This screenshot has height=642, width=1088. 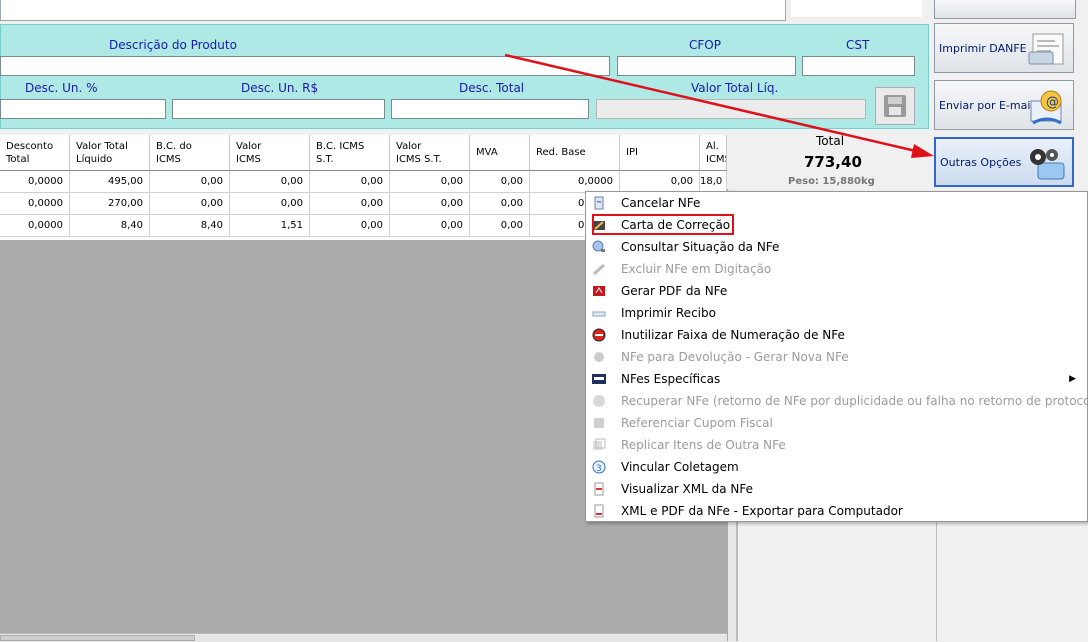 What do you see at coordinates (719, 105) in the screenshot?
I see `annotation-arrow` at bounding box center [719, 105].